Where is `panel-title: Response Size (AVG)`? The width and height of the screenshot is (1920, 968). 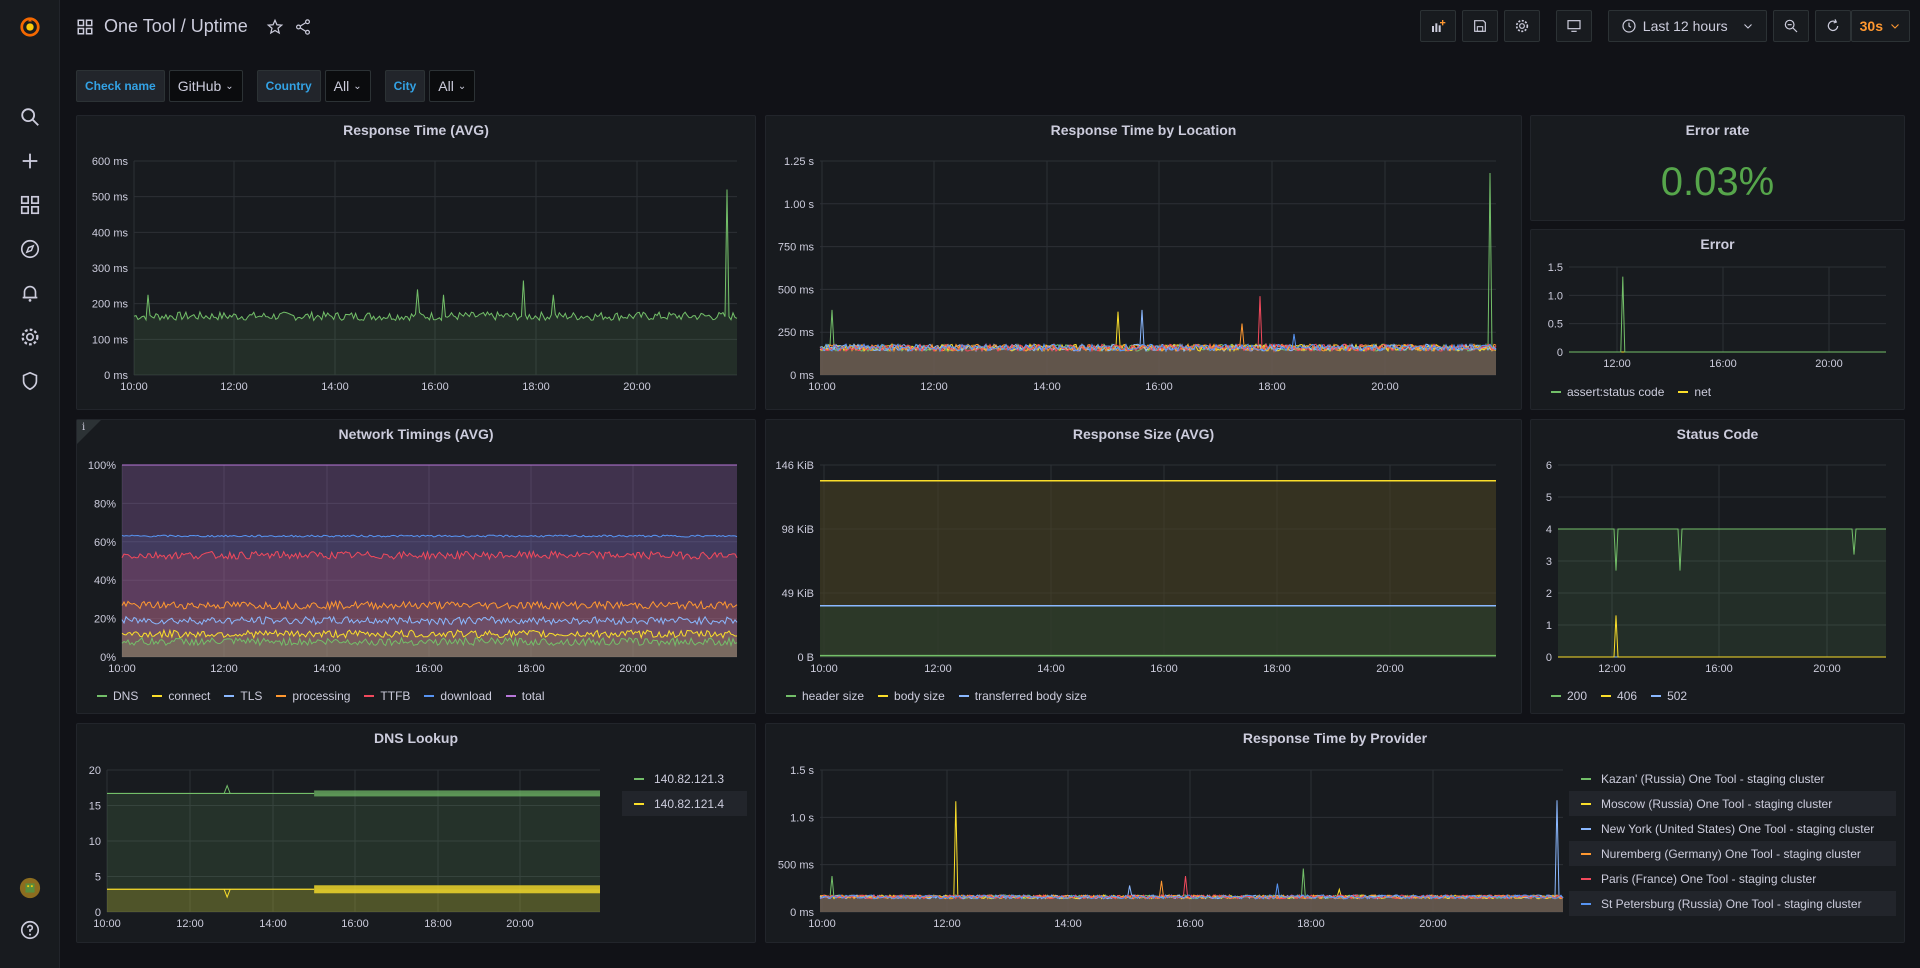 panel-title: Response Size (AVG) is located at coordinates (1143, 434).